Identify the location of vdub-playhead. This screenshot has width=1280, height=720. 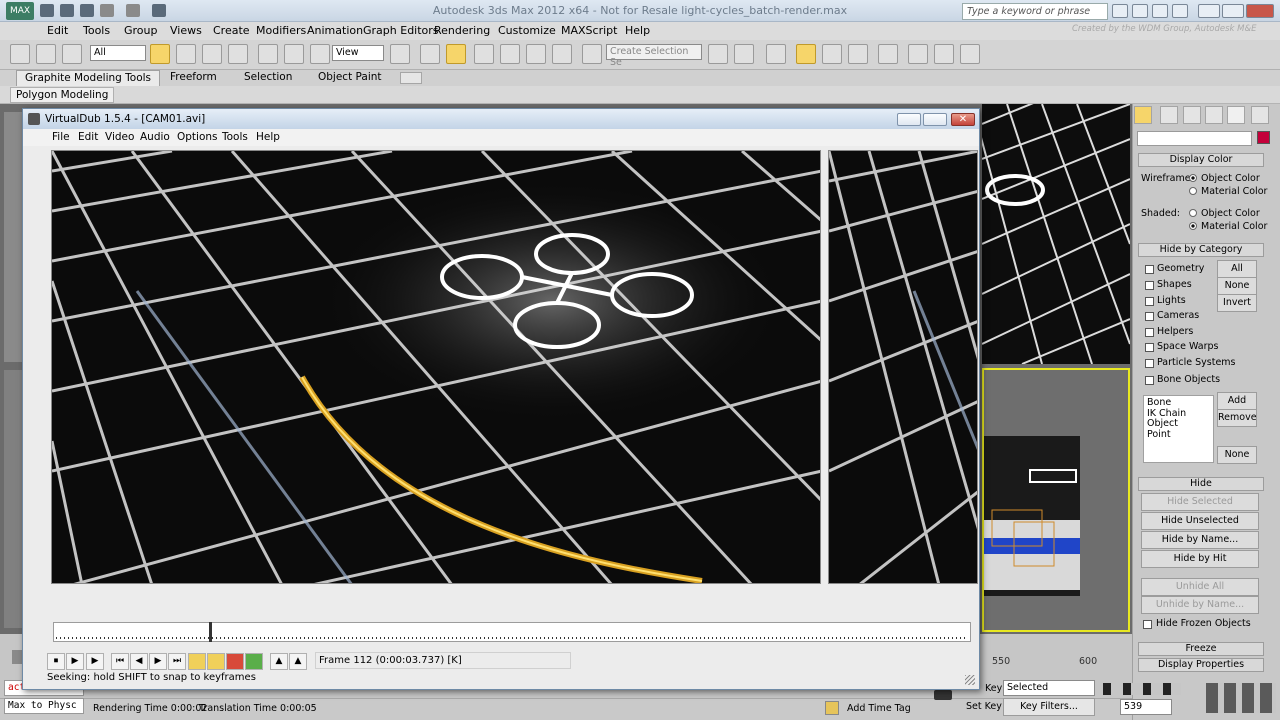
(211, 632).